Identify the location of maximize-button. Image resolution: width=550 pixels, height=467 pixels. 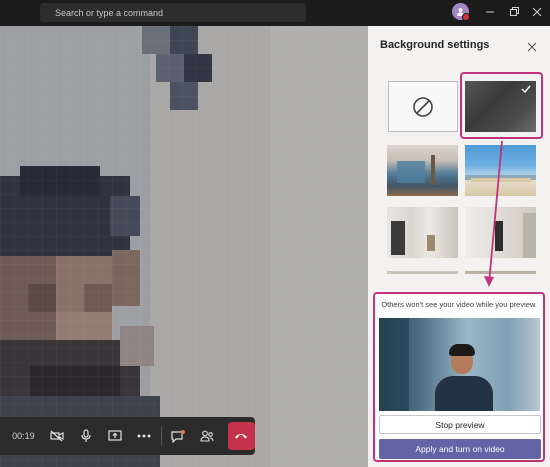
(514, 12).